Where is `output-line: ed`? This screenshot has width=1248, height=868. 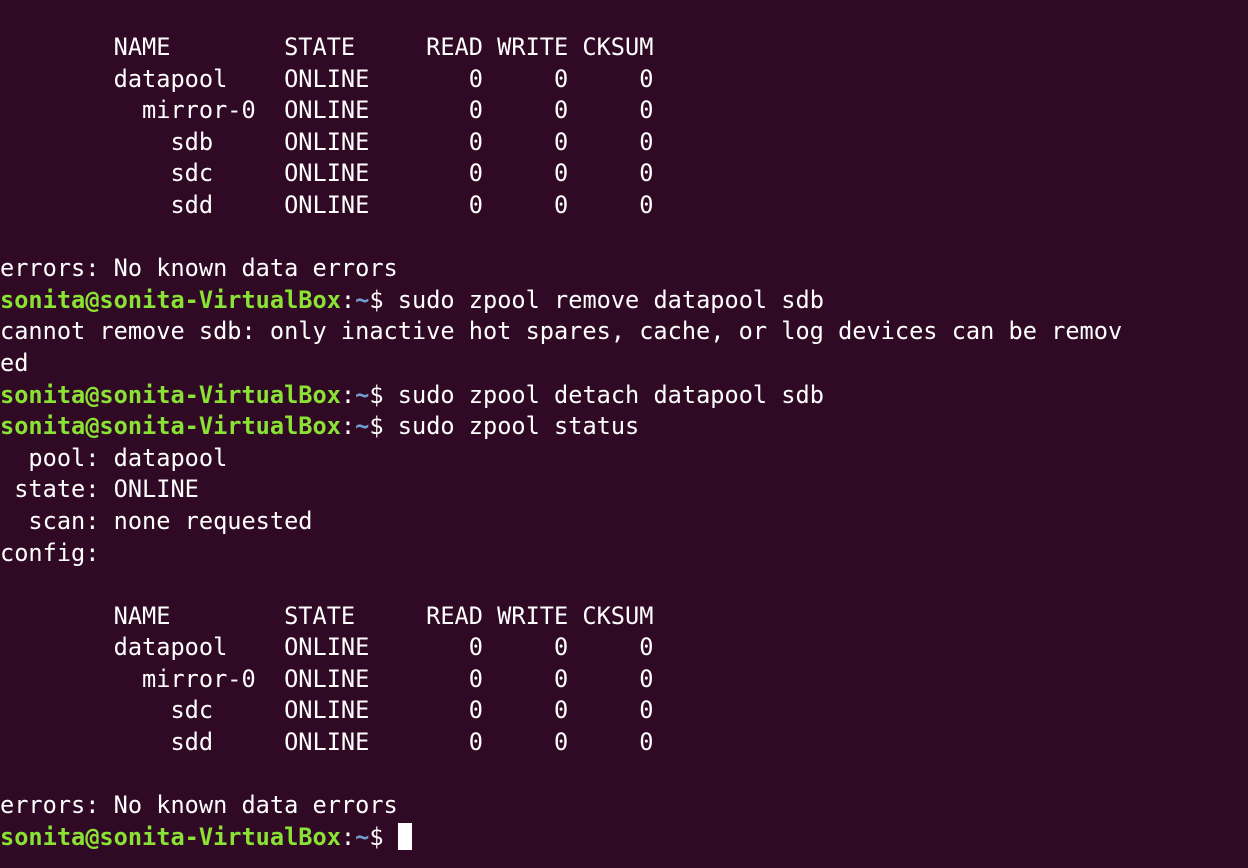
output-line: ed is located at coordinates (14, 362).